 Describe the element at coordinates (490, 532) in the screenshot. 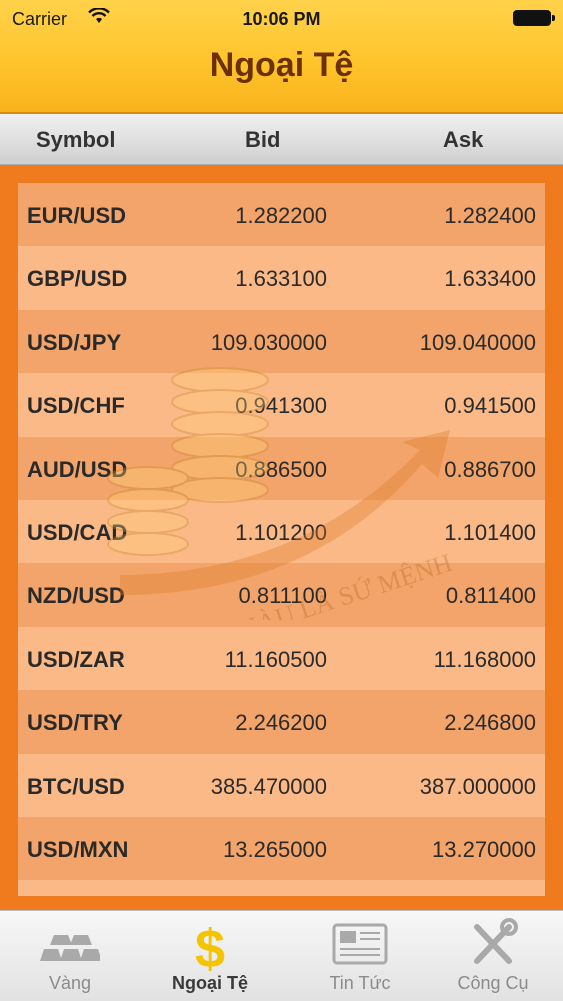

I see `row-ask: 1.101400` at that location.